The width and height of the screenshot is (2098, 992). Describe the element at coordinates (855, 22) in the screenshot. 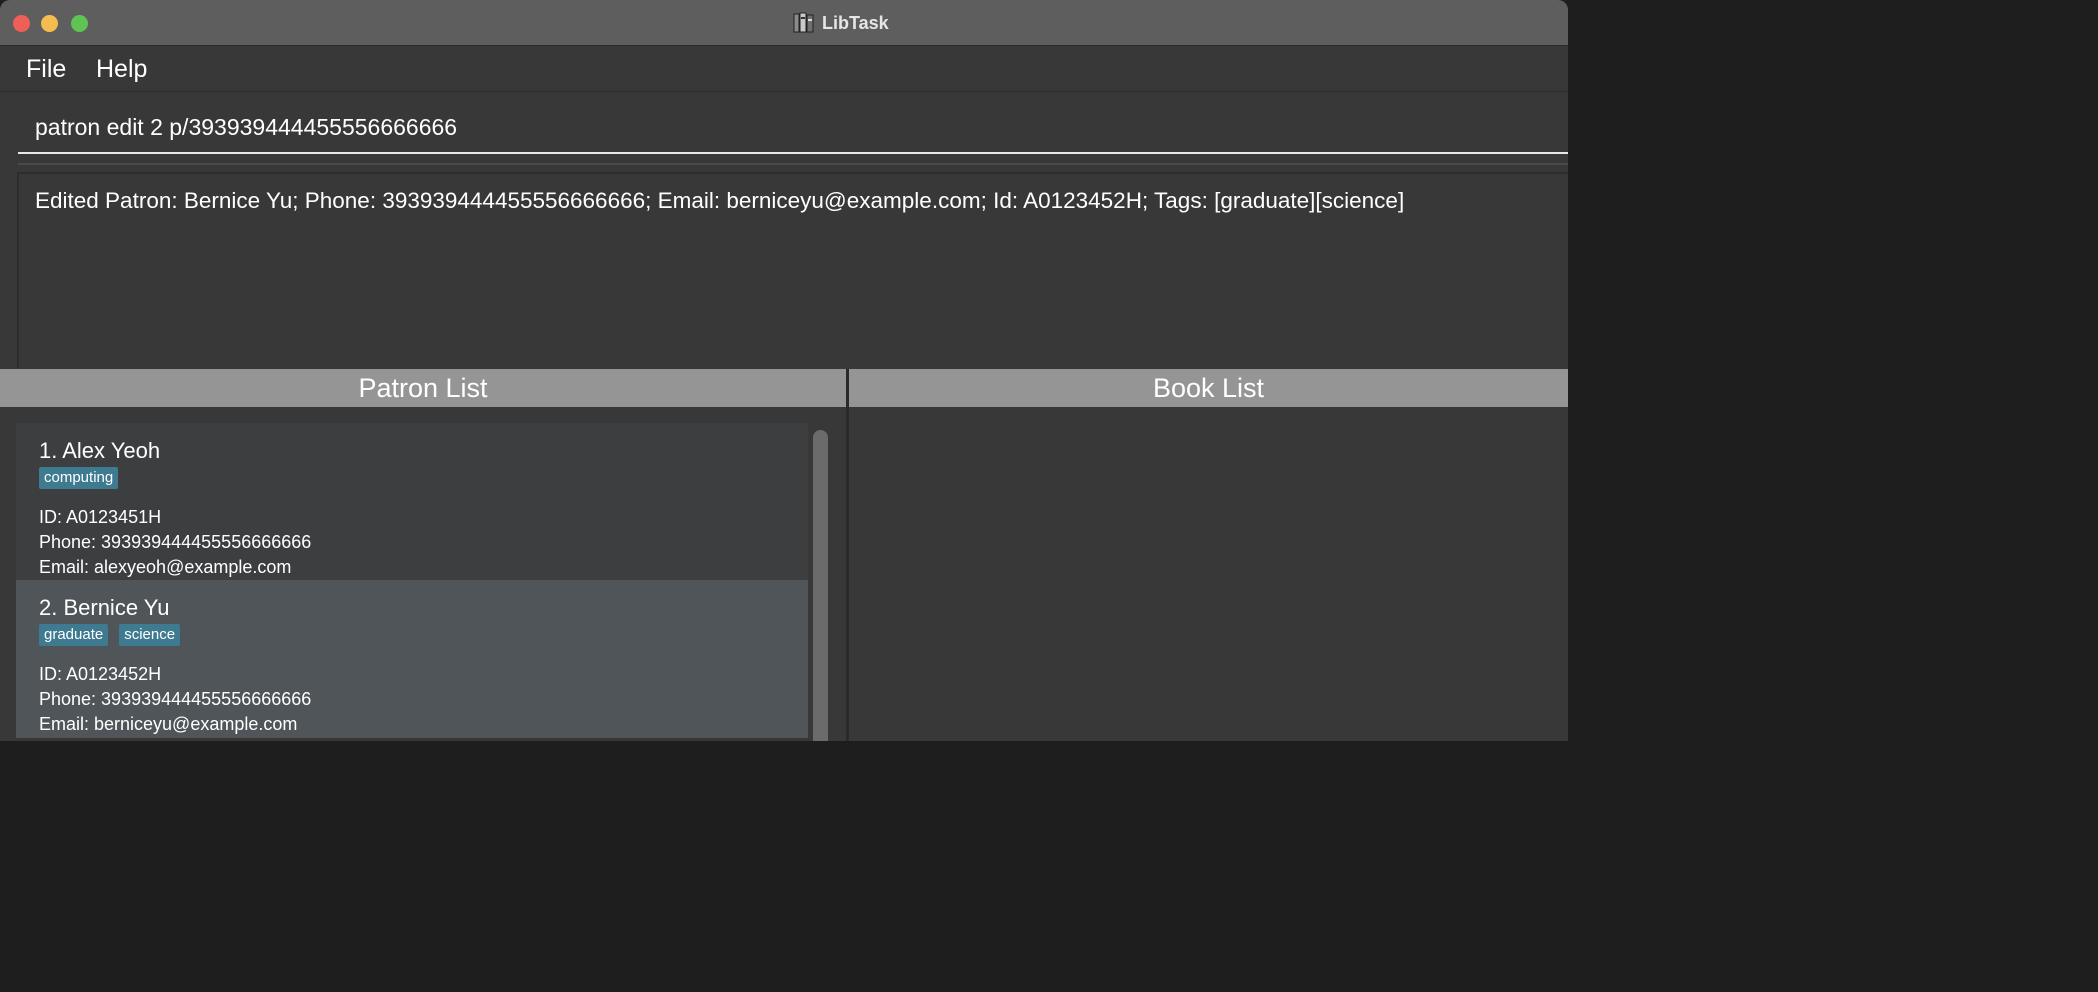

I see `window-title-text: LibTask` at that location.